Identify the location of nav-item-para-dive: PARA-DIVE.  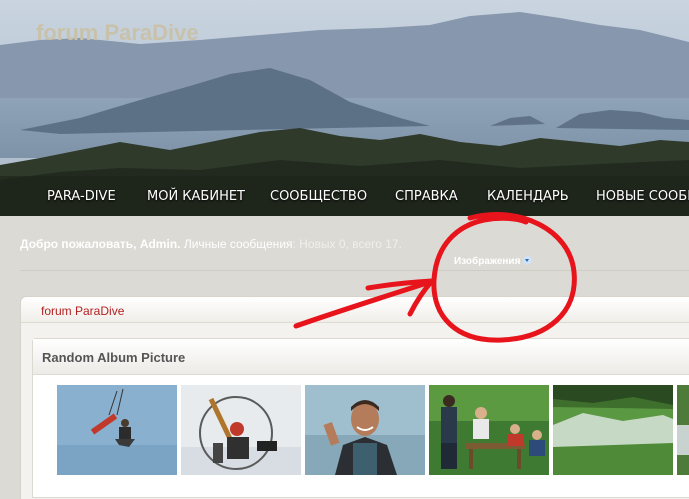
(81, 196).